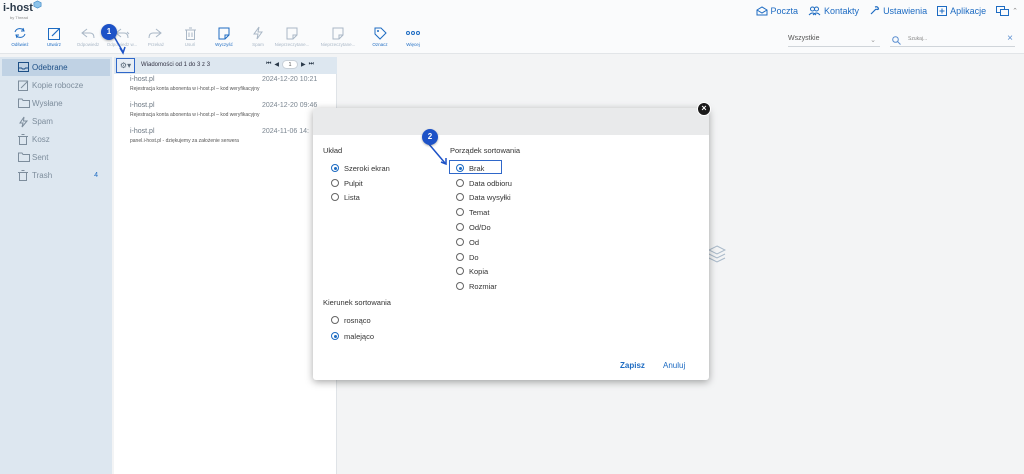  What do you see at coordinates (430, 137) in the screenshot?
I see `step-badge-2: 2` at bounding box center [430, 137].